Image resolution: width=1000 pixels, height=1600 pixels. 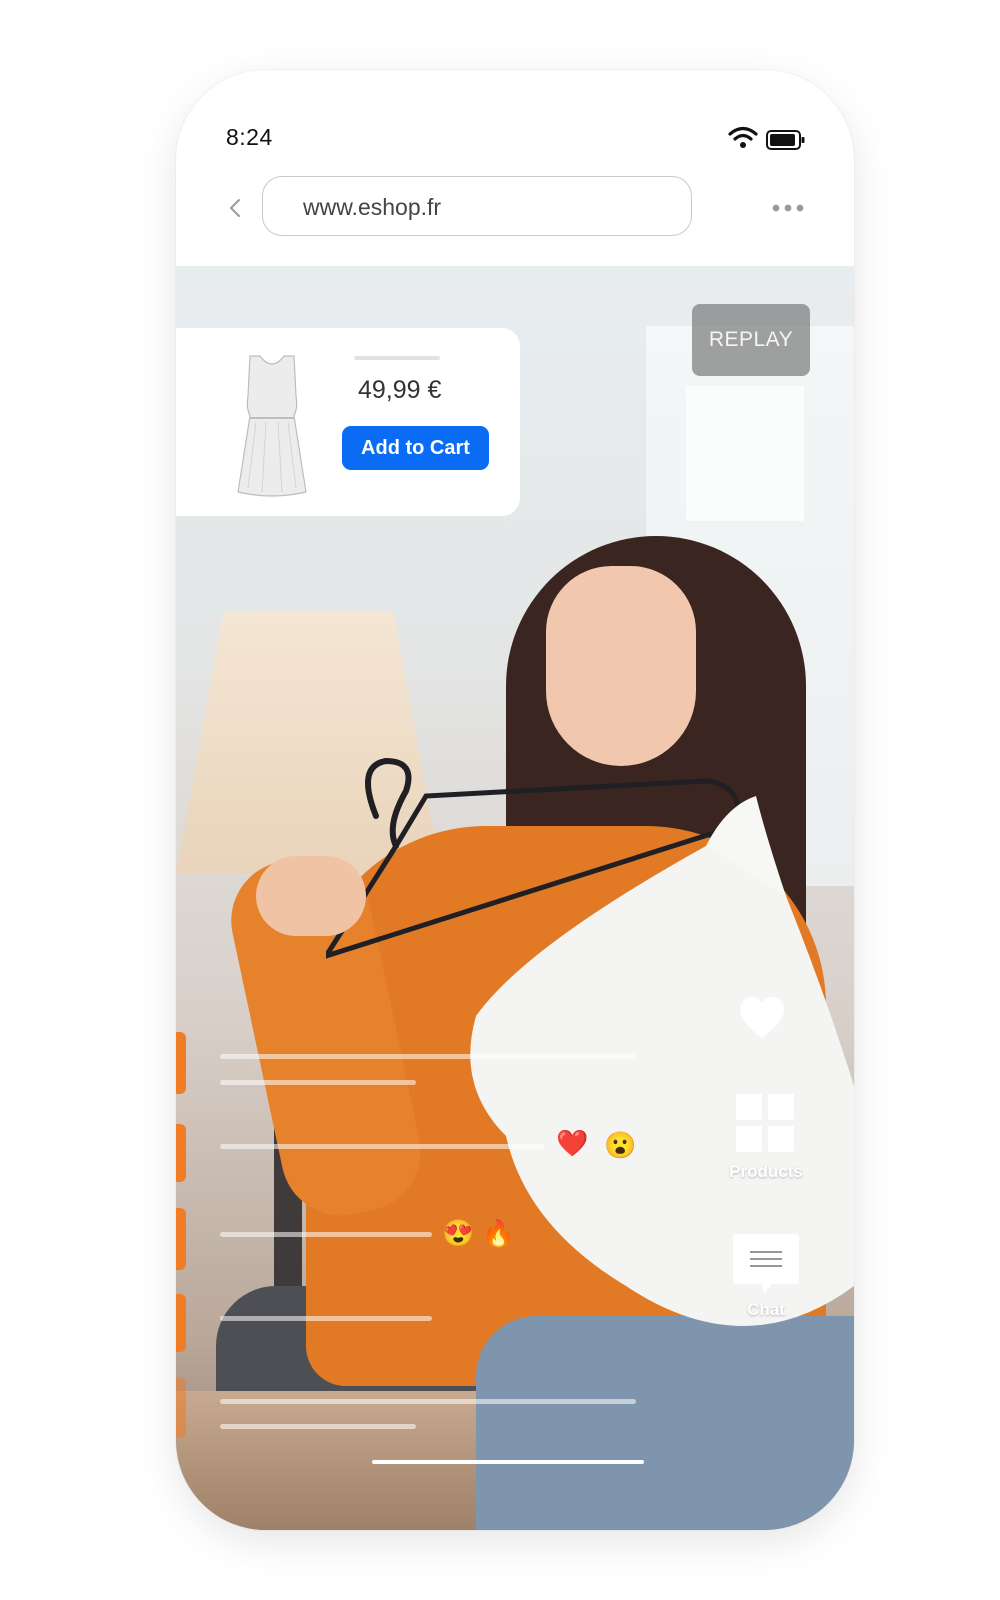 I want to click on surprised-reaction: 😮, so click(x=620, y=1145).